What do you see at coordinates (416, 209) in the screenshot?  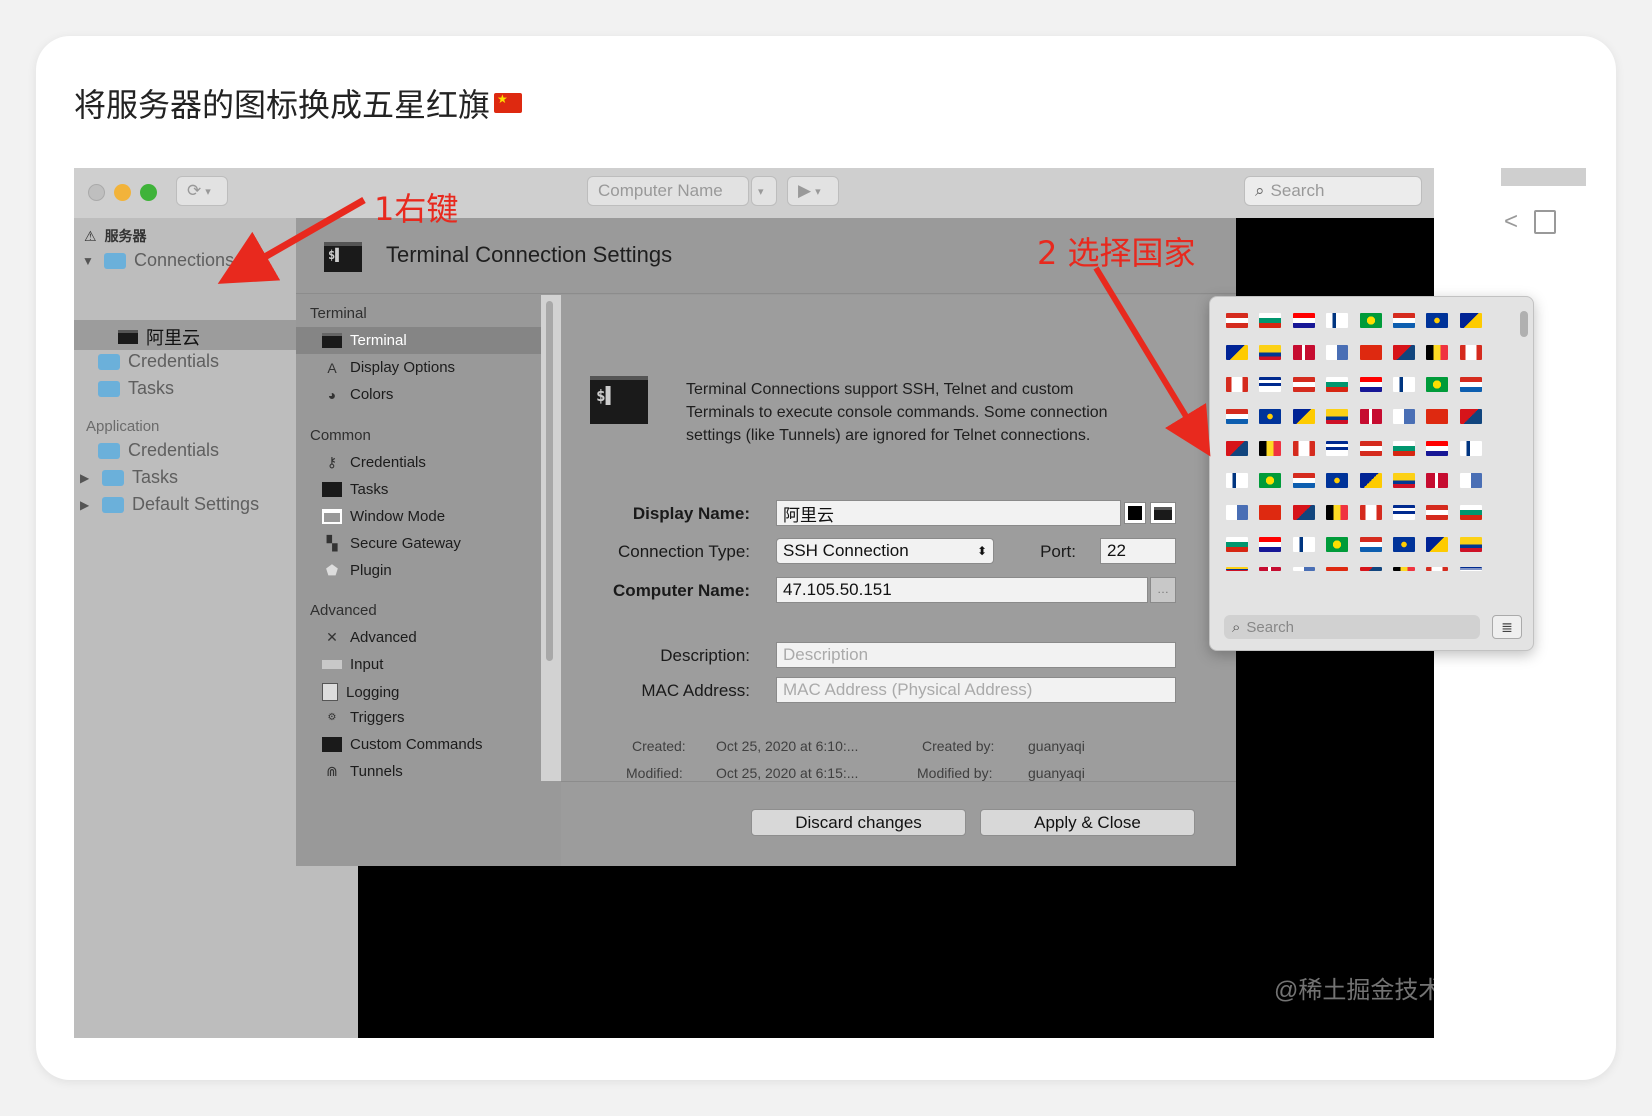 I see `annotation-step1: 1右键` at bounding box center [416, 209].